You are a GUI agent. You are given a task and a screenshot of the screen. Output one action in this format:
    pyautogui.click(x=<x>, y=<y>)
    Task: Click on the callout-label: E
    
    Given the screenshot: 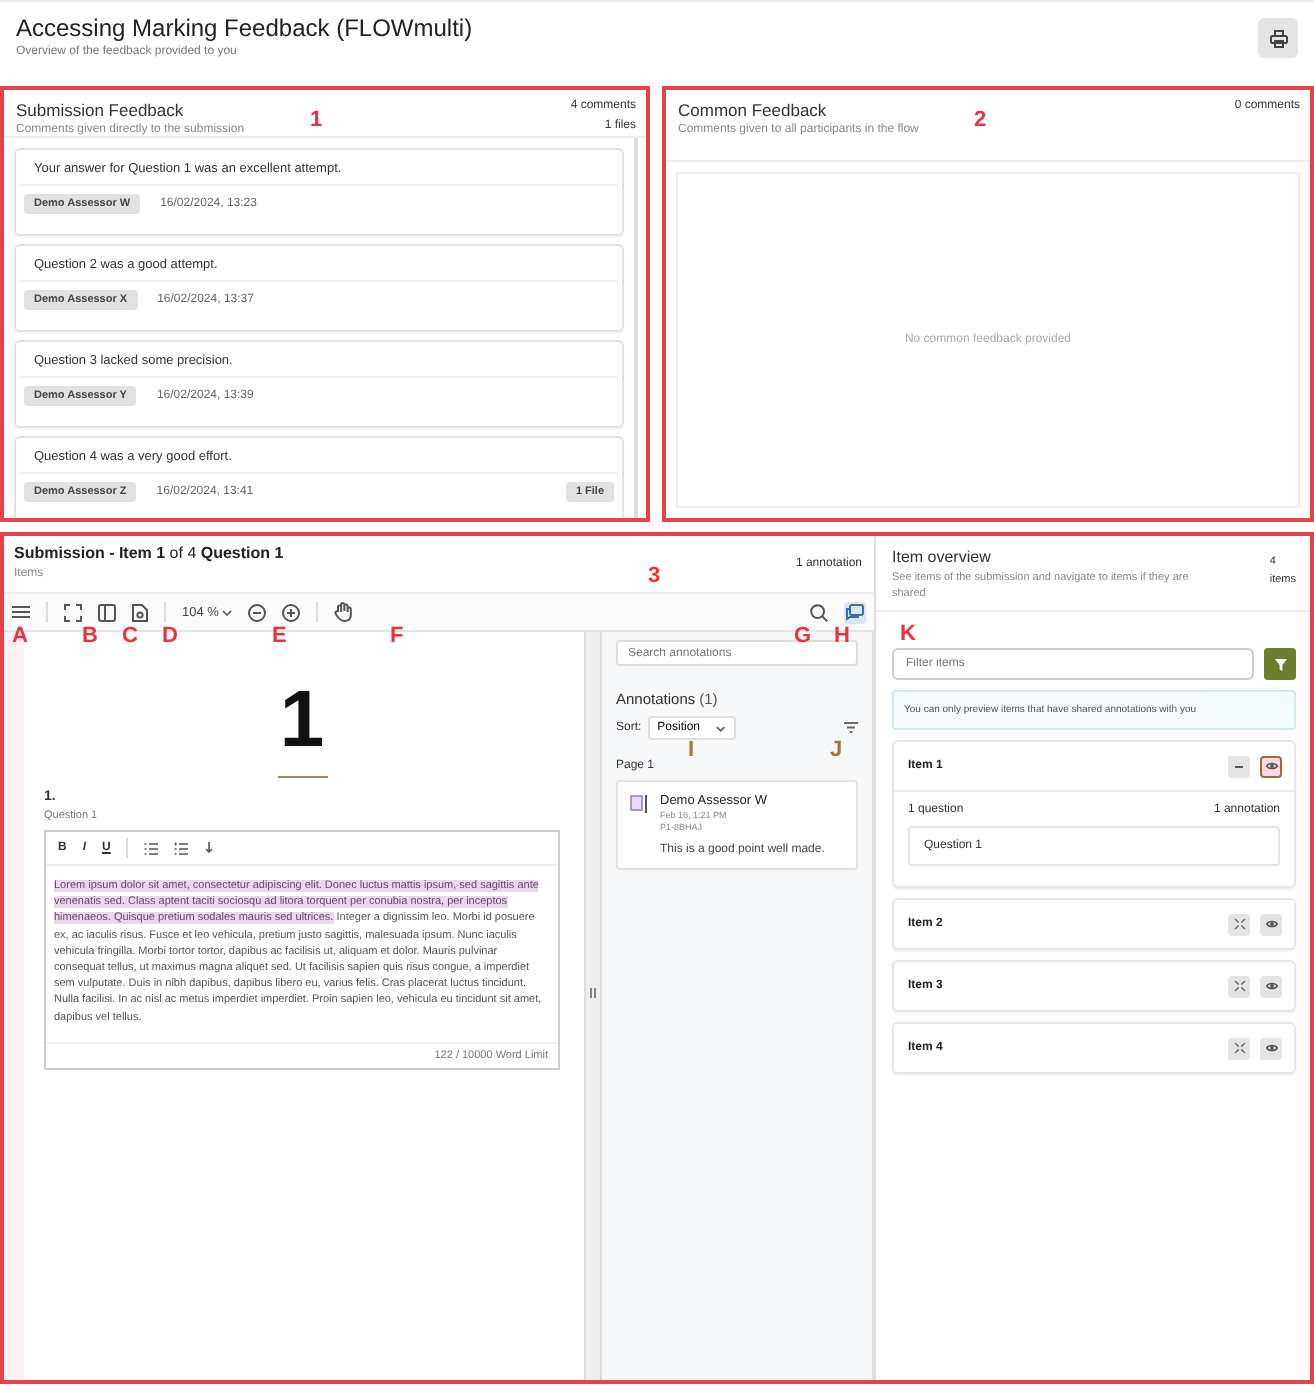 What is the action you would take?
    pyautogui.click(x=279, y=637)
    